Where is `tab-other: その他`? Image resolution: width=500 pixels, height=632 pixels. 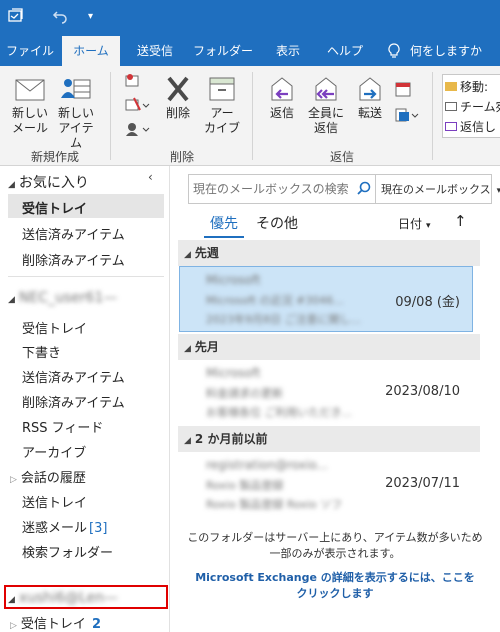
tab-other: その他 is located at coordinates (277, 223).